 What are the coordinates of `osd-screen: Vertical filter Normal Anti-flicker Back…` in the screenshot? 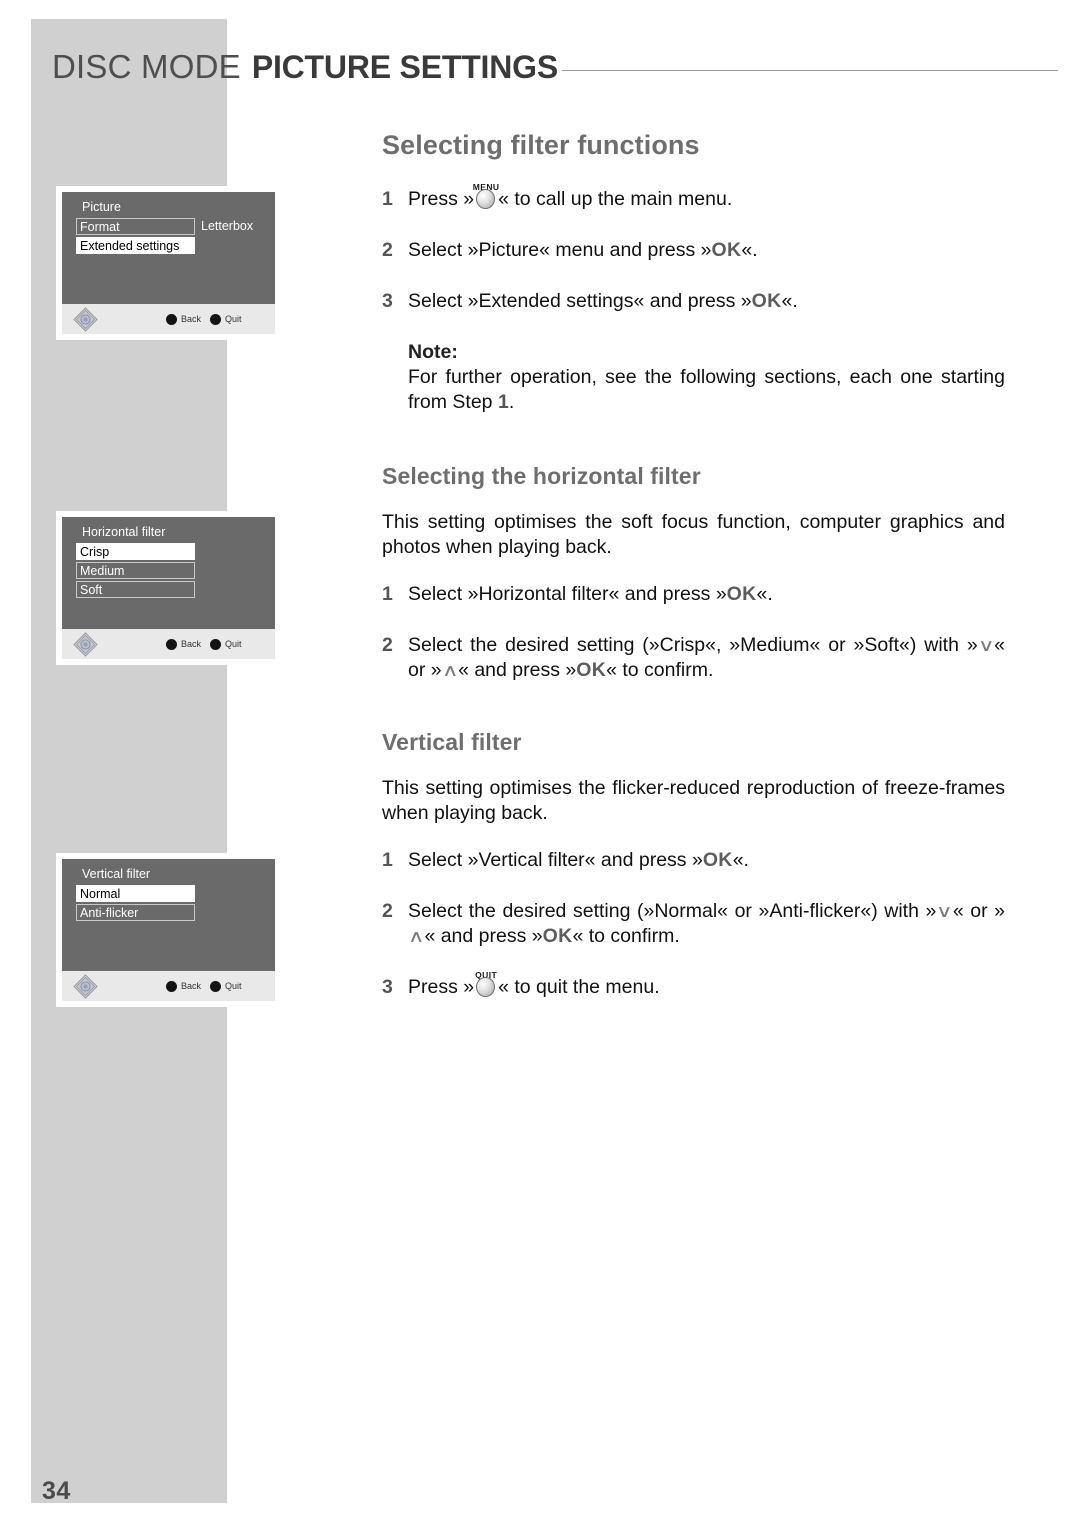 It's located at (168, 930).